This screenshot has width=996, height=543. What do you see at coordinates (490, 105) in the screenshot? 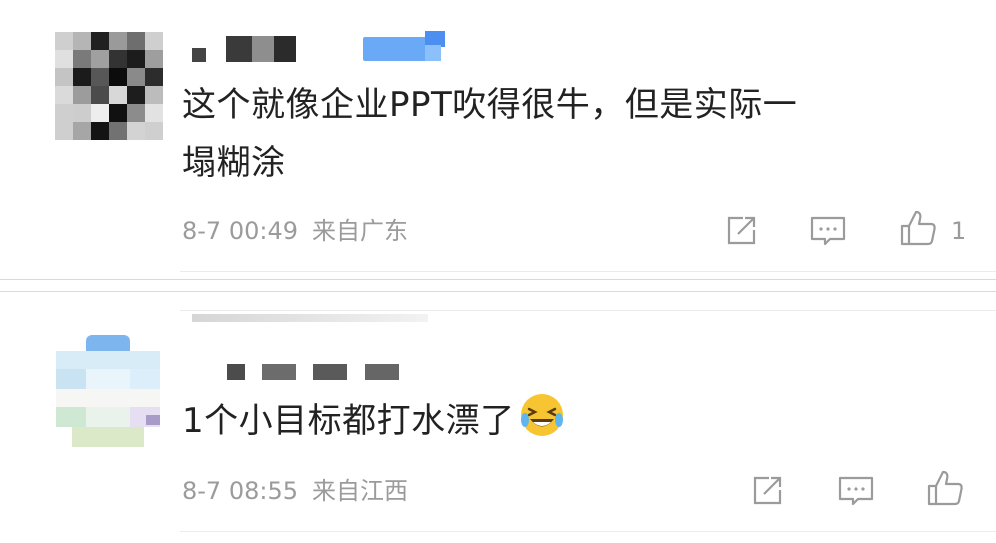
I see `comment-text-line: 这个就像企业PPT吹得很牛，但是实际一` at bounding box center [490, 105].